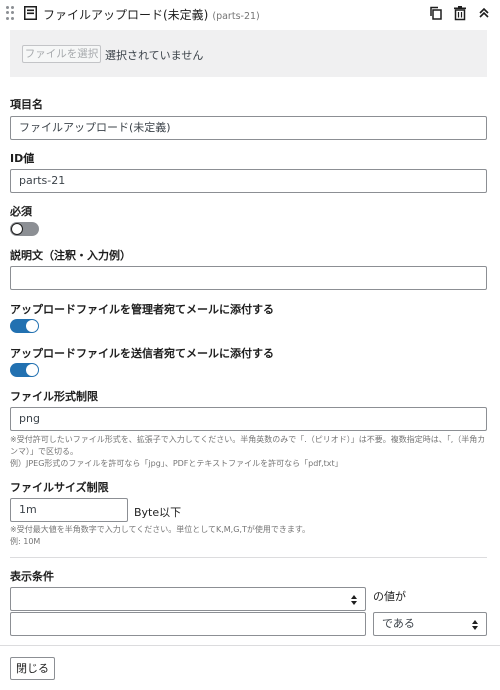 The image size is (500, 690). What do you see at coordinates (248, 53) in the screenshot?
I see `file-upload-preview: ファイルを選択 選択されていません` at bounding box center [248, 53].